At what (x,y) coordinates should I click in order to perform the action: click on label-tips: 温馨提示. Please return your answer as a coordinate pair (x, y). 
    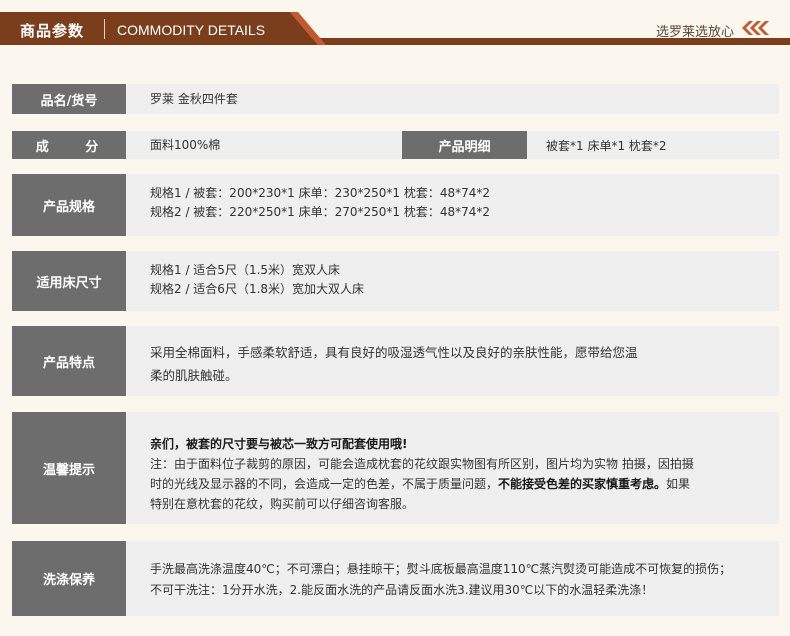
    Looking at the image, I should click on (69, 468).